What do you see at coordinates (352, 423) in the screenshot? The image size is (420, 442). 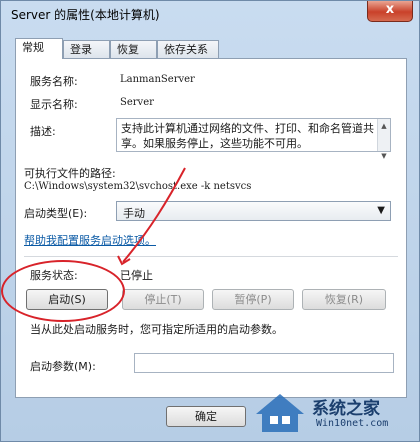 I see `watermark-url: Win10net.com` at bounding box center [352, 423].